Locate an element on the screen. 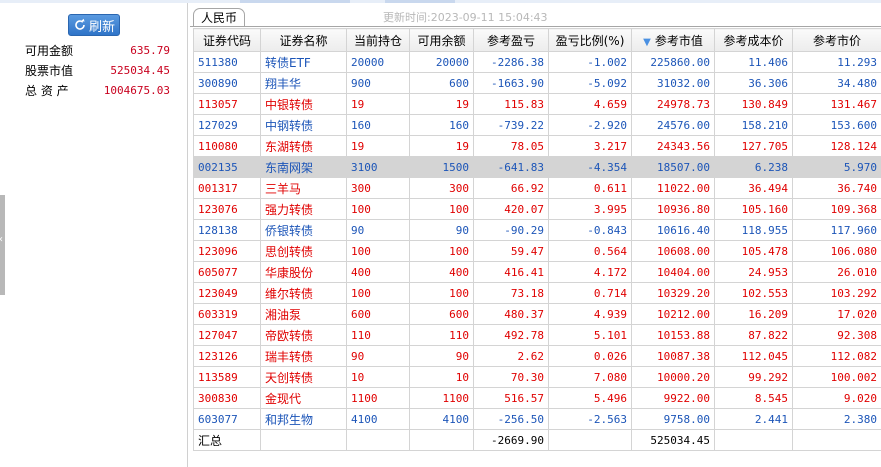 Image resolution: width=881 pixels, height=467 pixels. cell-name: 华康股份 is located at coordinates (303, 272).